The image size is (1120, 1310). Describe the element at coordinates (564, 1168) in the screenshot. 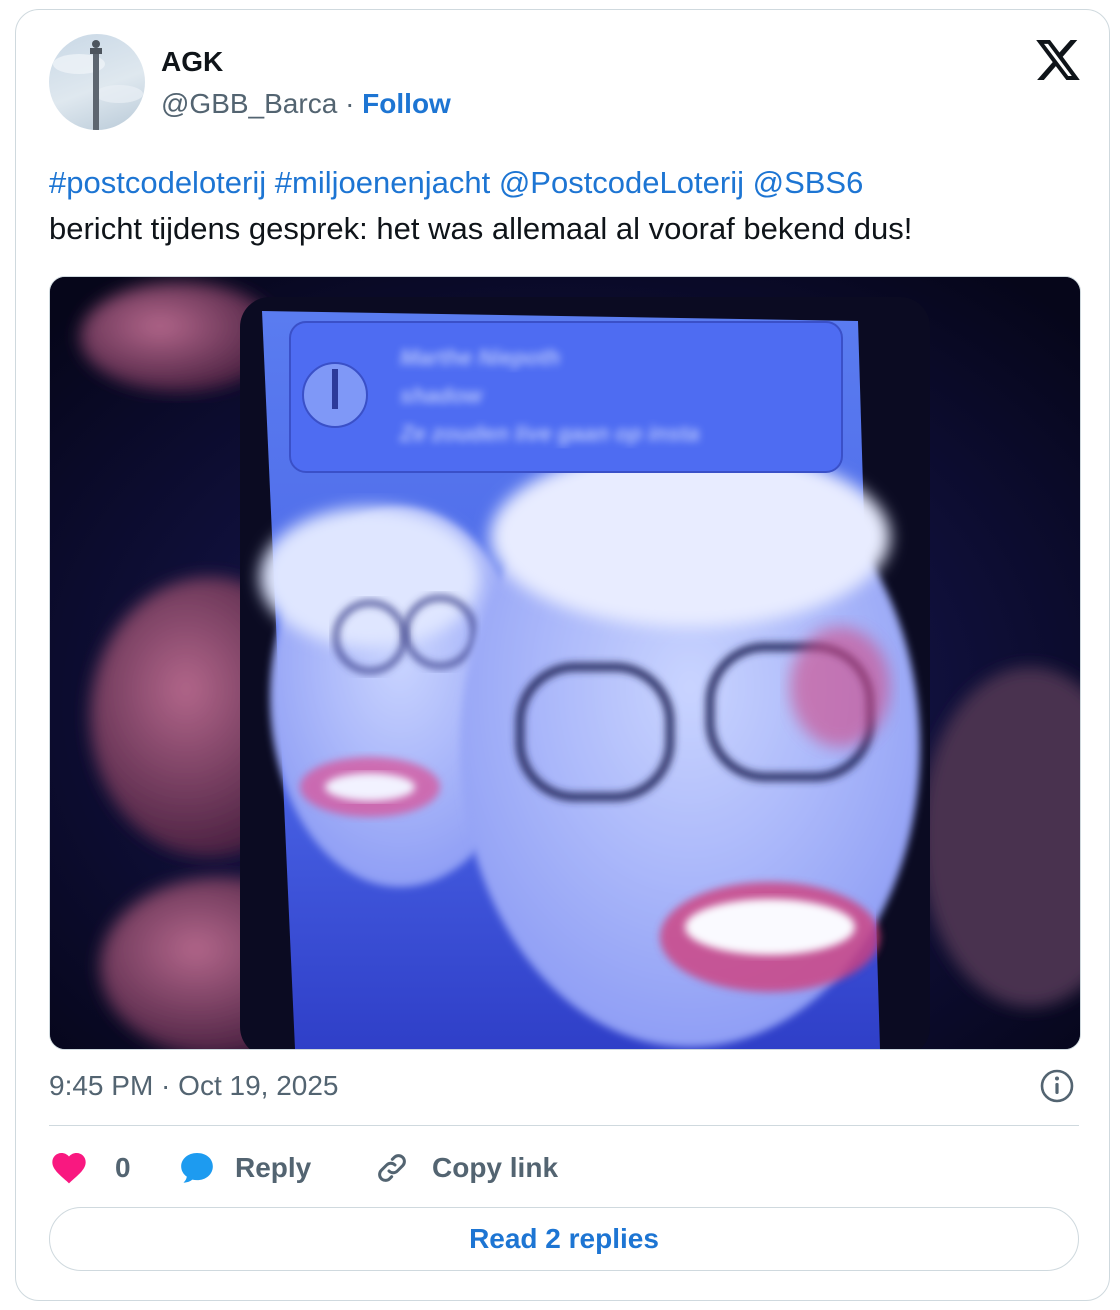

I see `action-bar: 0 Reply Copy link` at that location.